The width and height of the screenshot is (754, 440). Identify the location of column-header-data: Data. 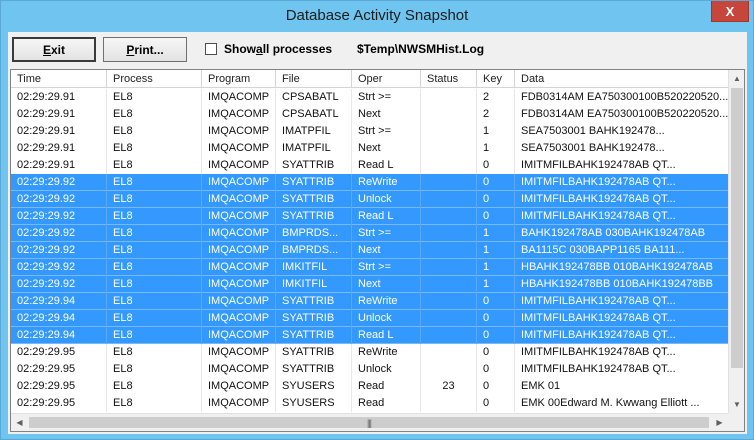
(629, 79).